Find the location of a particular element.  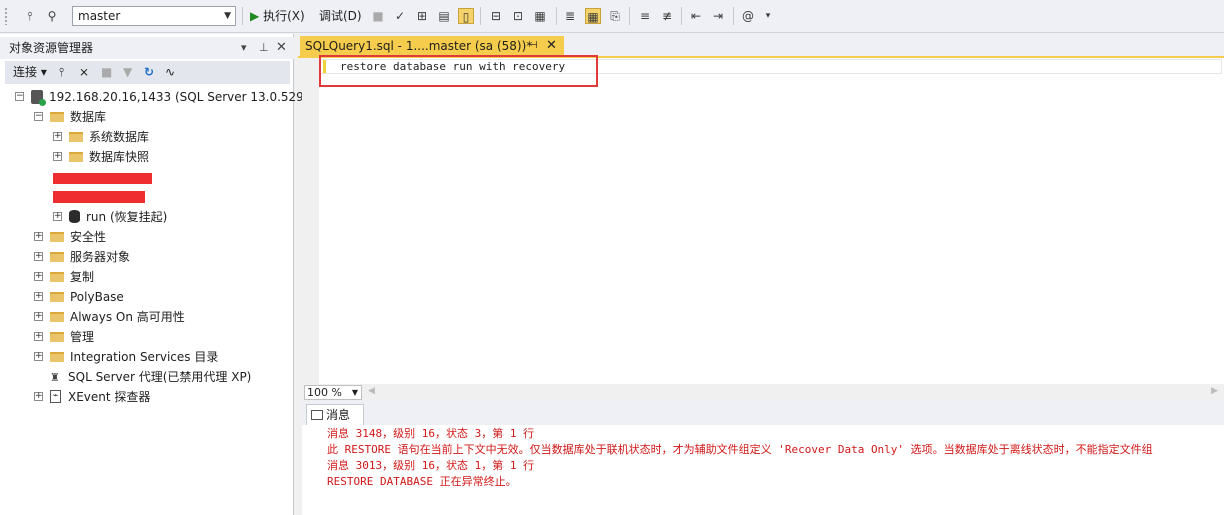

tree-agent-node: ♜ SQL Server 代理(已禁用代理 XP) is located at coordinates (150, 377).